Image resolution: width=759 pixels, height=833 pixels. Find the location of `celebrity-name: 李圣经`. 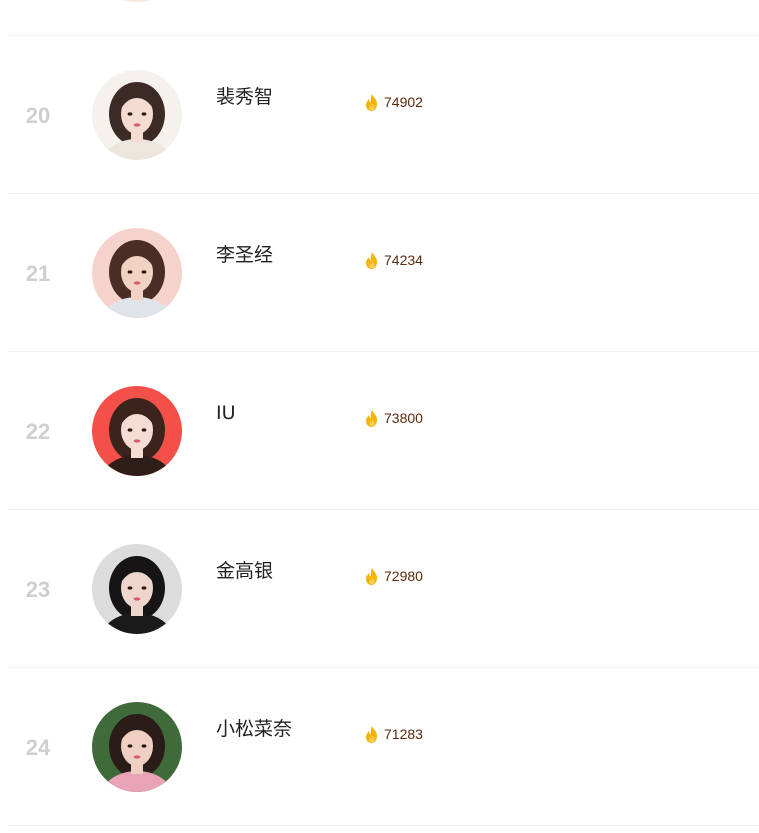

celebrity-name: 李圣经 is located at coordinates (244, 255).